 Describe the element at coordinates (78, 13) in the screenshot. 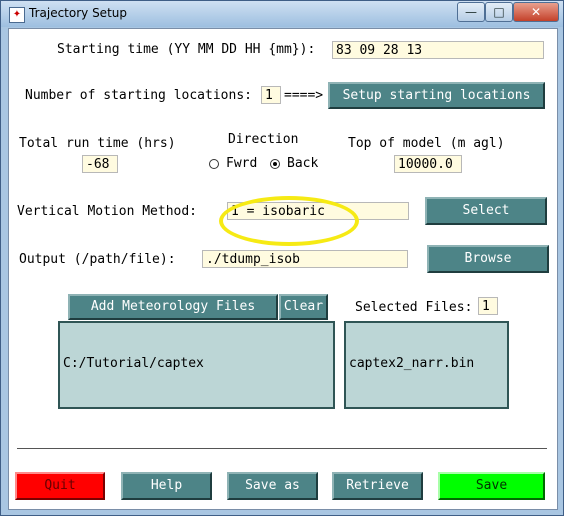

I see `window-title: Trajectory Setup` at that location.